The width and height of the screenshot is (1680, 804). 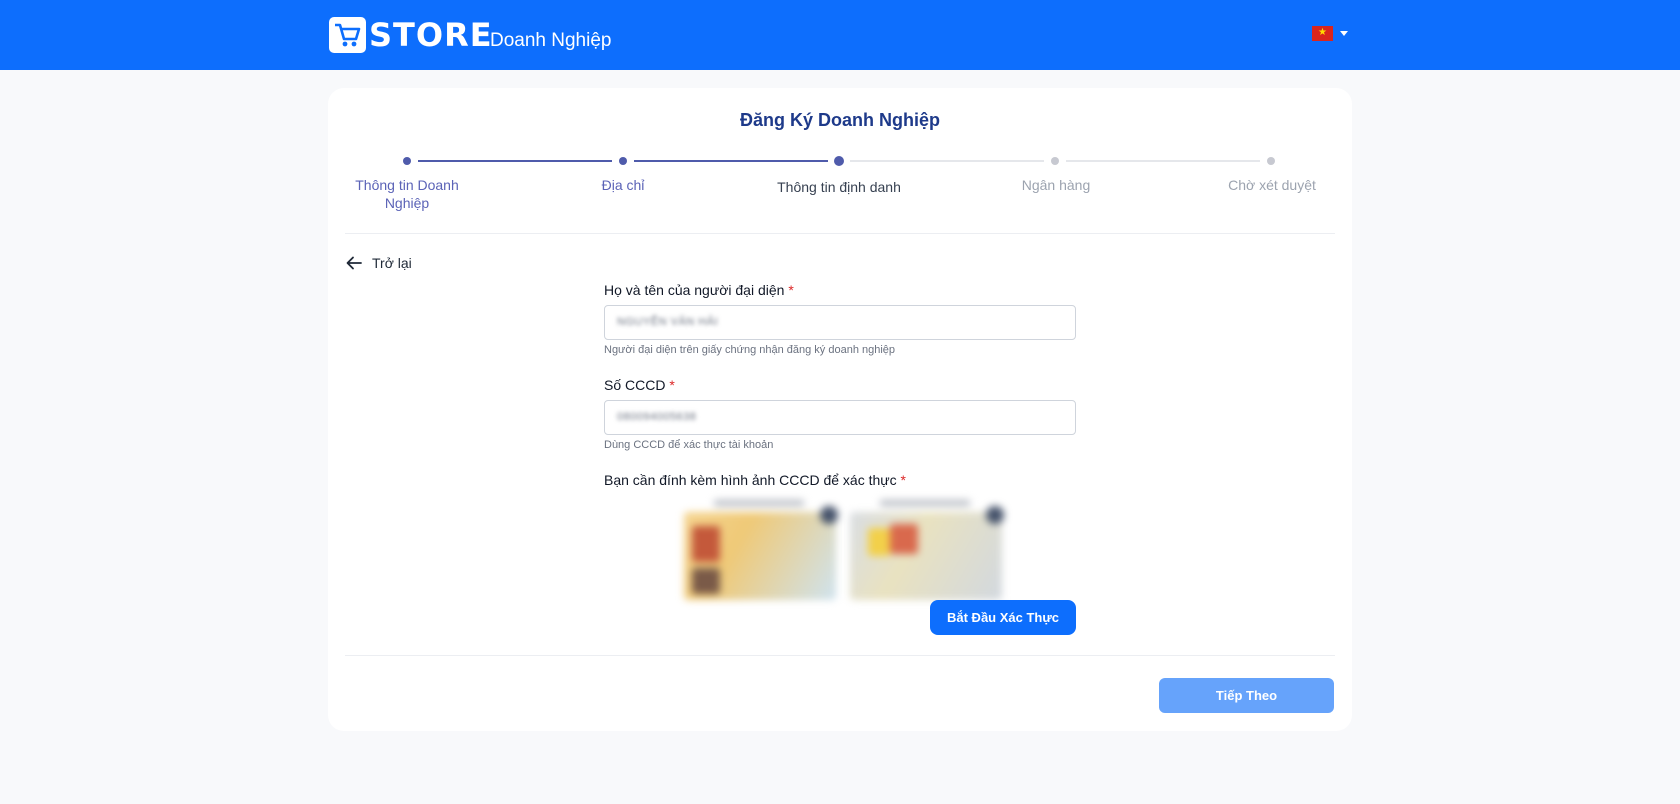 What do you see at coordinates (840, 322) in the screenshot?
I see `representative-name-input: NGUYỄN VĂN HẢI` at bounding box center [840, 322].